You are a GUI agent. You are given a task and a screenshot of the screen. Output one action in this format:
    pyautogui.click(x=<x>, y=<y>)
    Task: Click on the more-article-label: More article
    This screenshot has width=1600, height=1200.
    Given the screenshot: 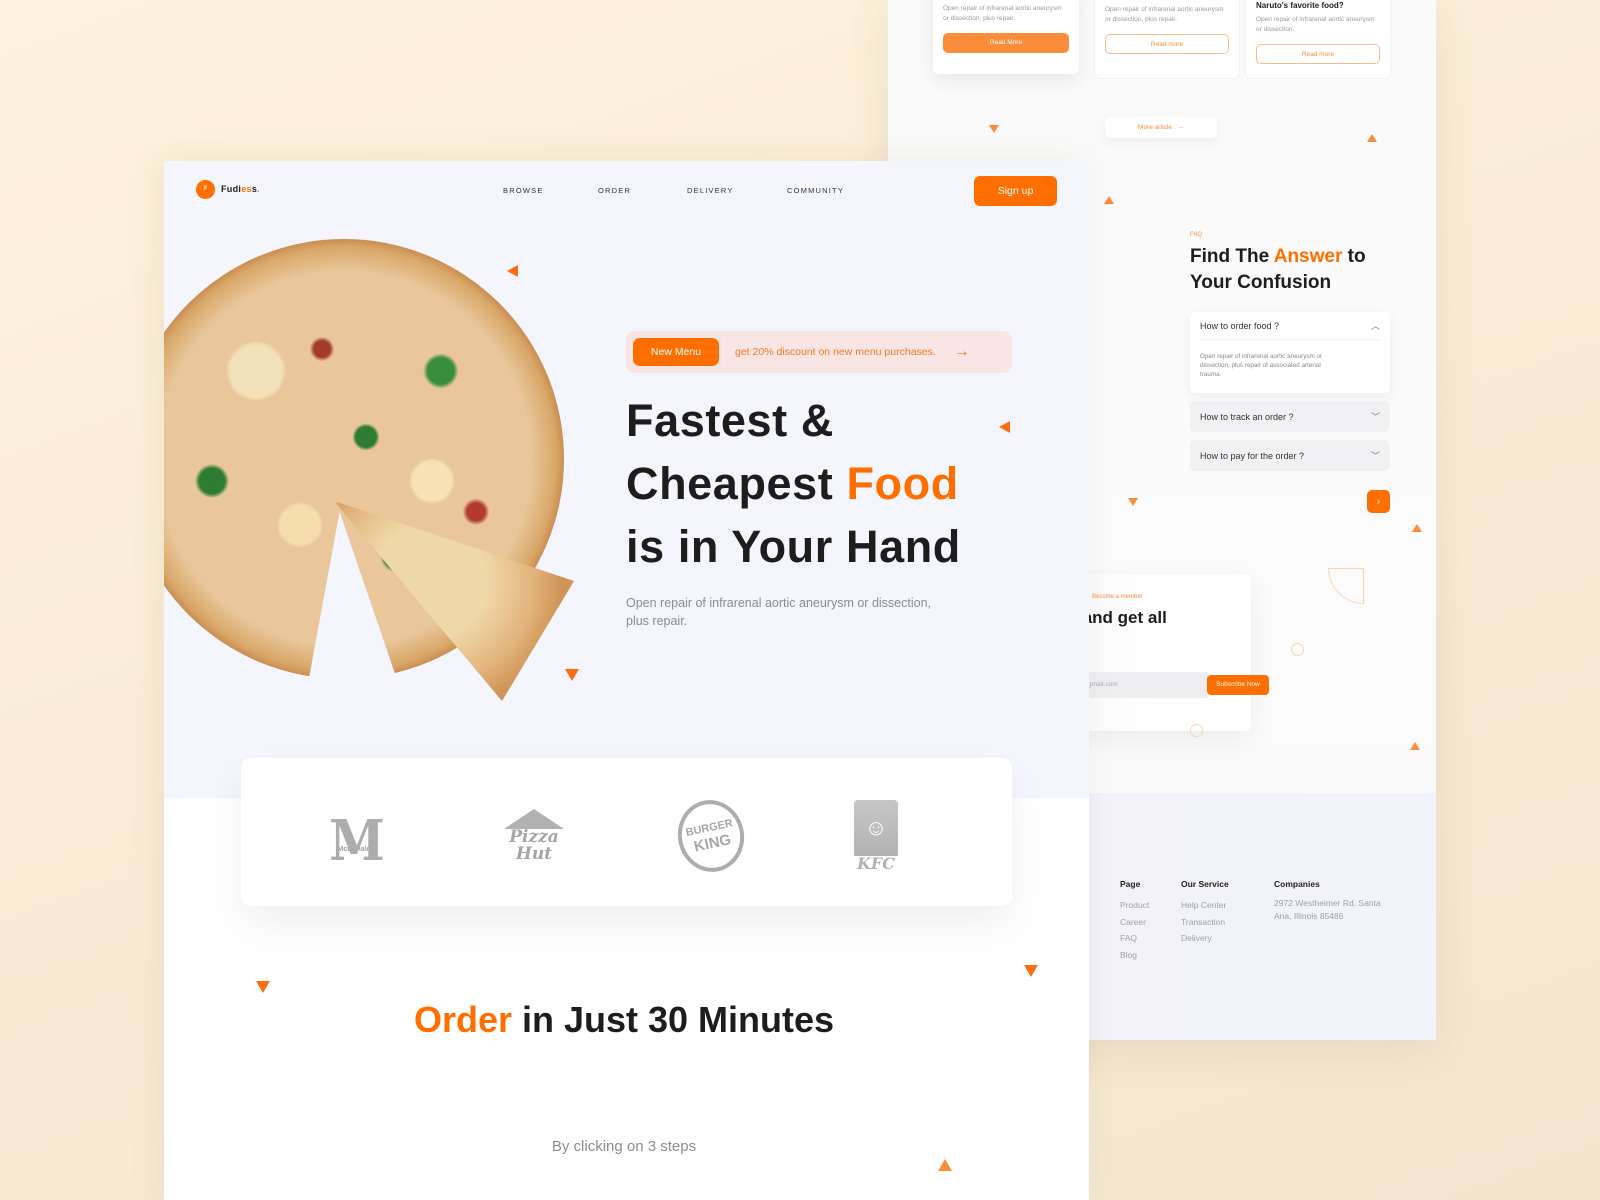 What is the action you would take?
    pyautogui.click(x=1155, y=127)
    